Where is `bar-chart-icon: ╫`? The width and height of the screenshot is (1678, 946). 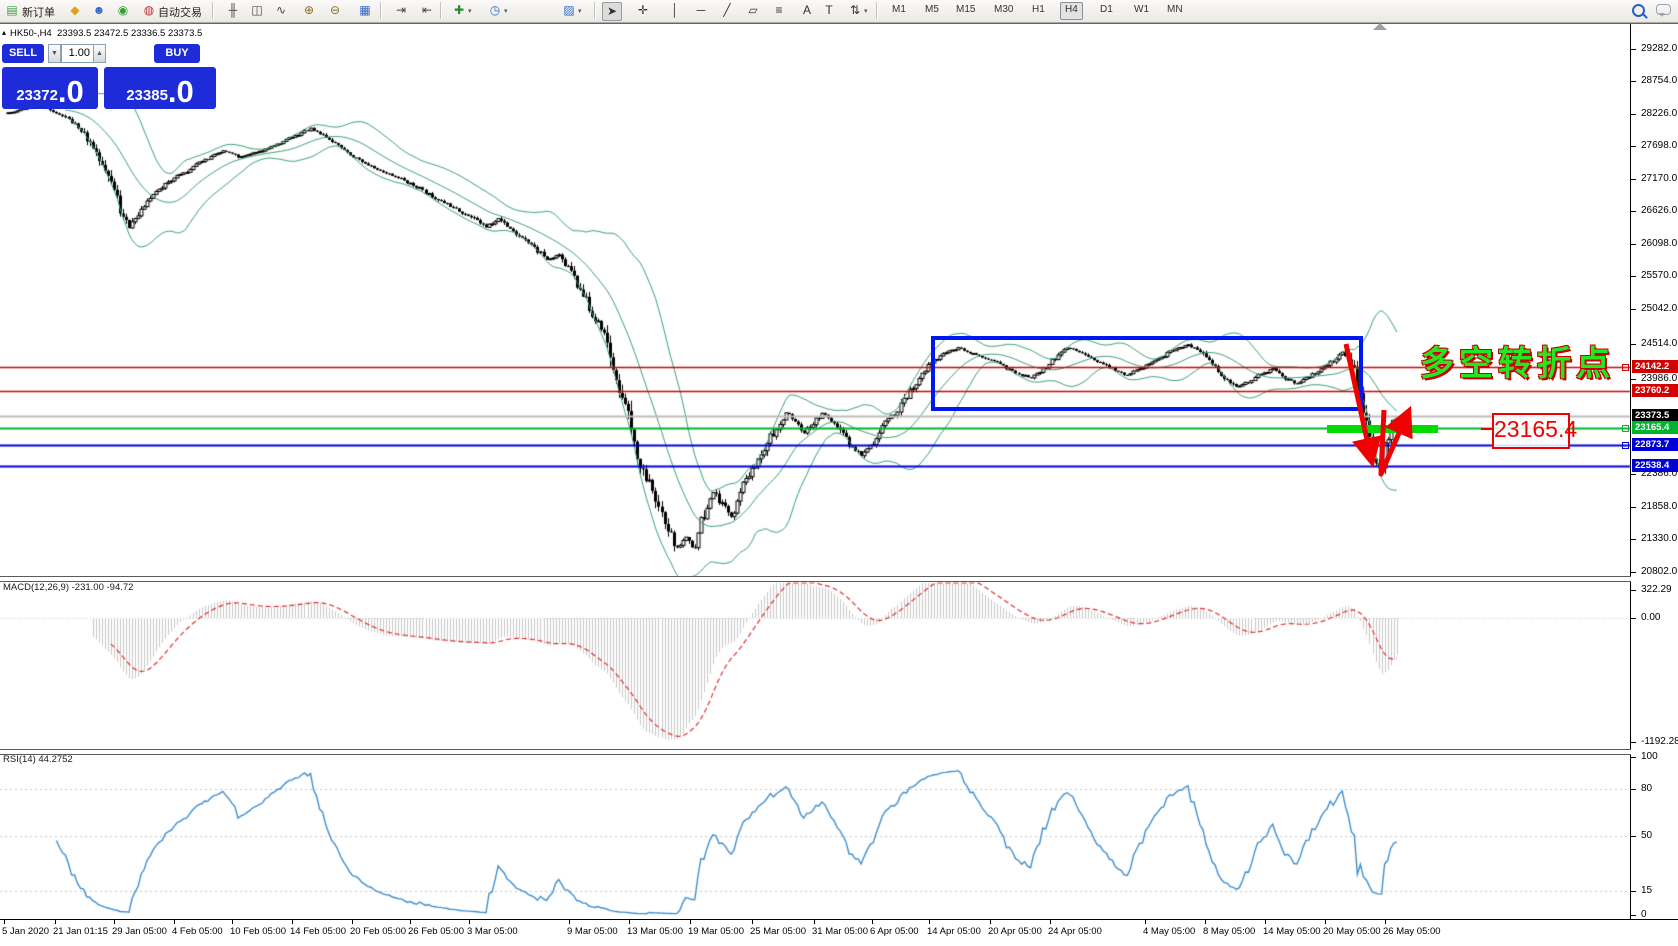 bar-chart-icon: ╫ is located at coordinates (233, 10).